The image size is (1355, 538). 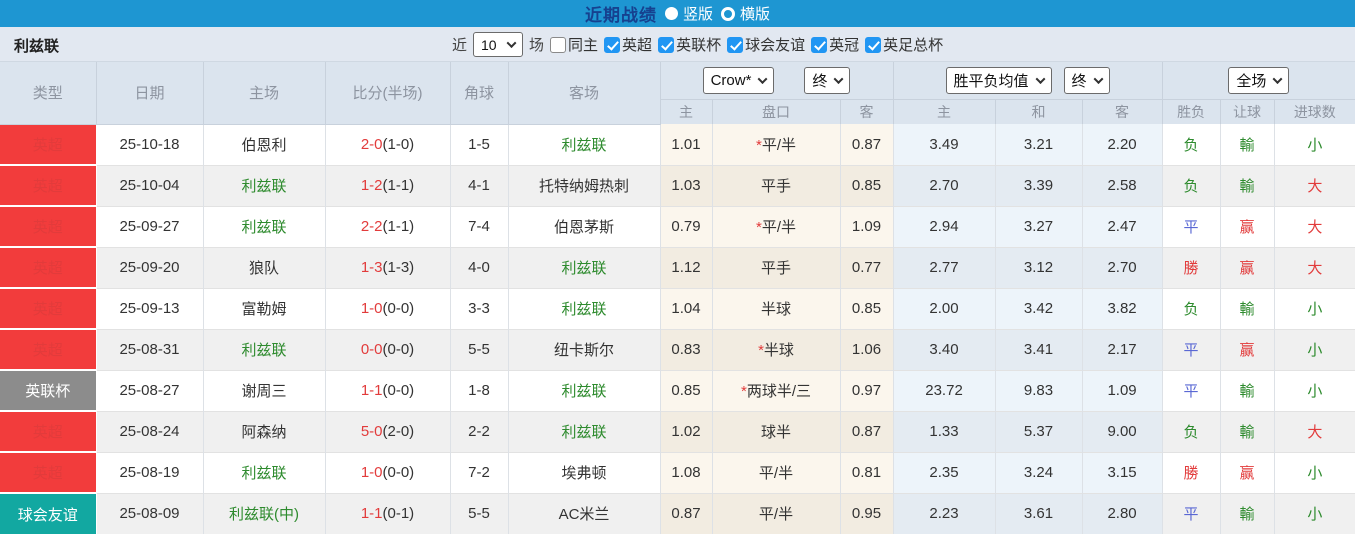 What do you see at coordinates (867, 390) in the screenshot?
I see `odds-away-cell: 0.97` at bounding box center [867, 390].